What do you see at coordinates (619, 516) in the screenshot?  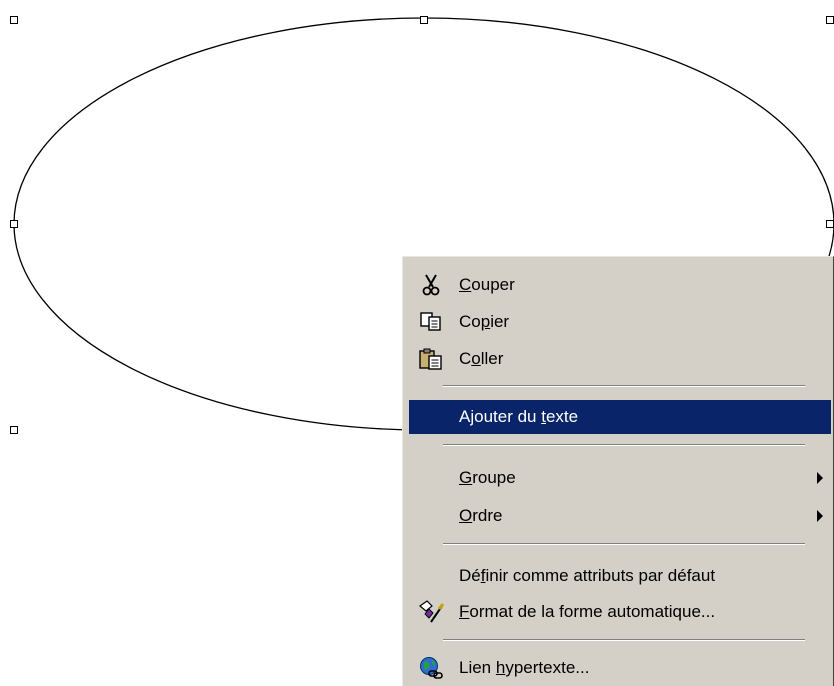 I see `menu-item-order: Ordre` at bounding box center [619, 516].